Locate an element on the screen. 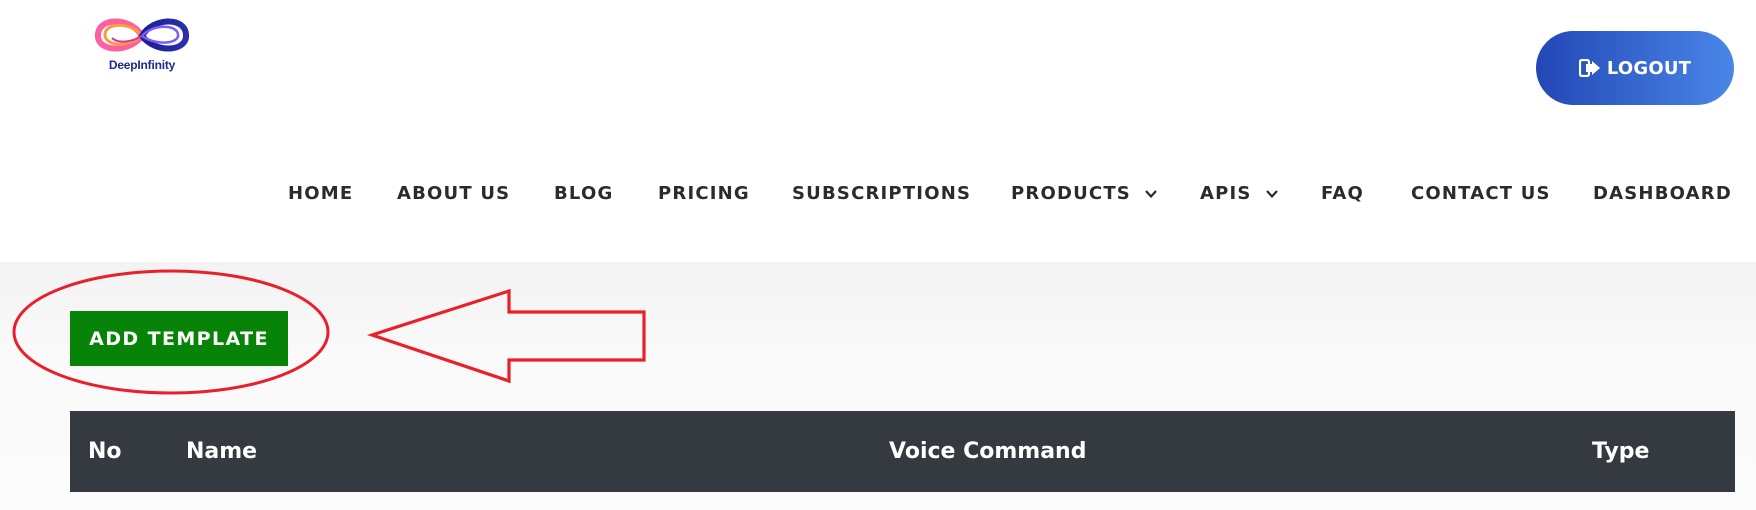  nav-item-label: BLOG is located at coordinates (584, 193).